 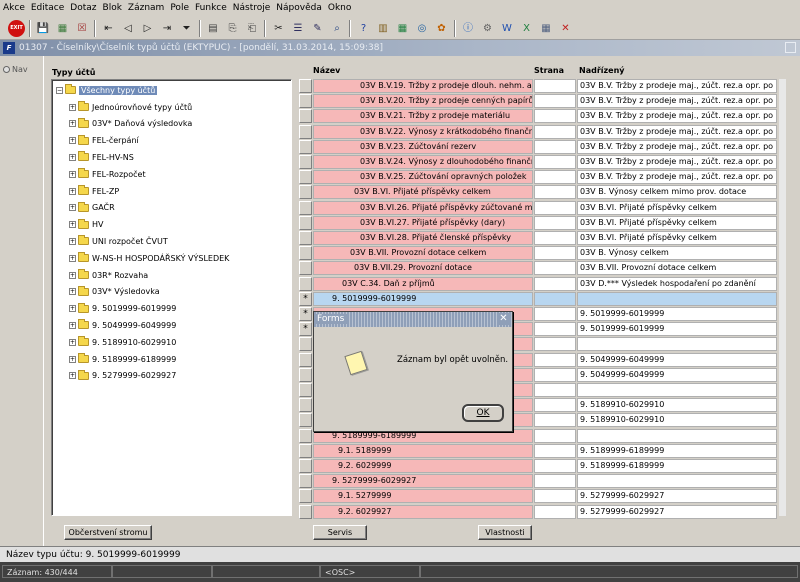 I want to click on copy-icon: ⎘, so click(x=232, y=28).